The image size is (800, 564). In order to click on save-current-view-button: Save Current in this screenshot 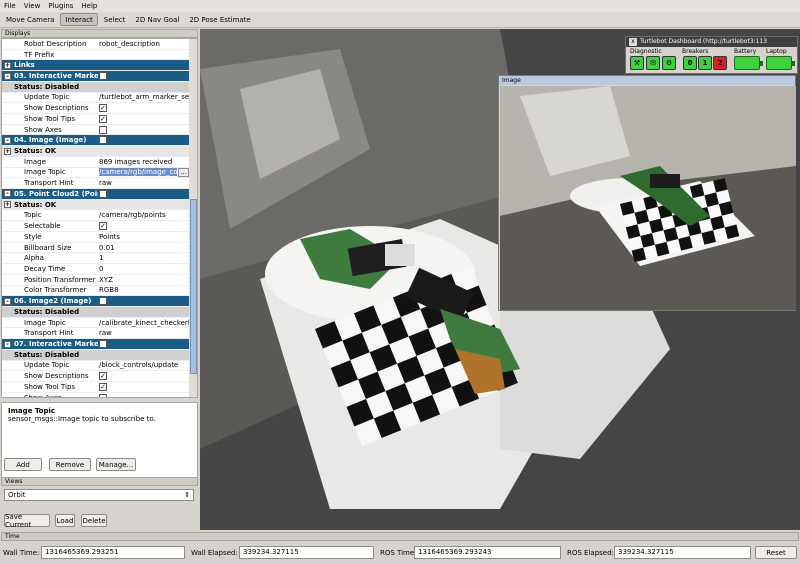, I will do `click(27, 521)`.